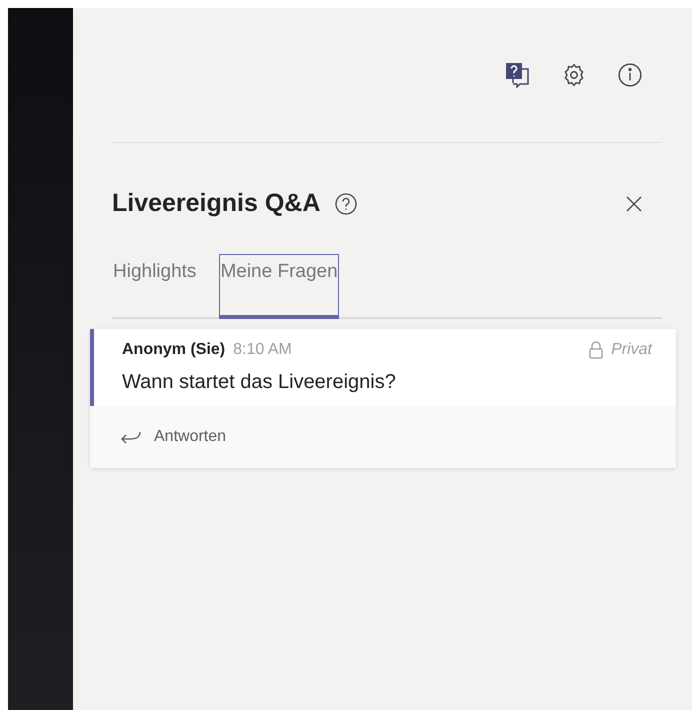 This screenshot has width=692, height=710. I want to click on question-chat-icon, so click(518, 75).